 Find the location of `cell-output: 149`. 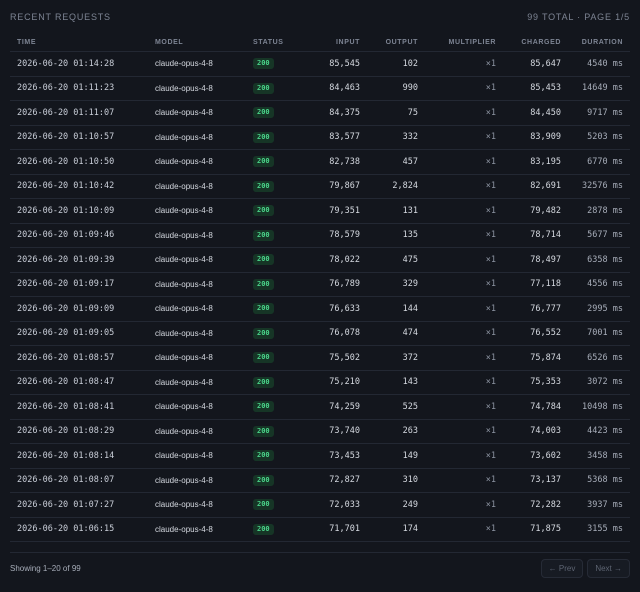

cell-output: 149 is located at coordinates (389, 456).